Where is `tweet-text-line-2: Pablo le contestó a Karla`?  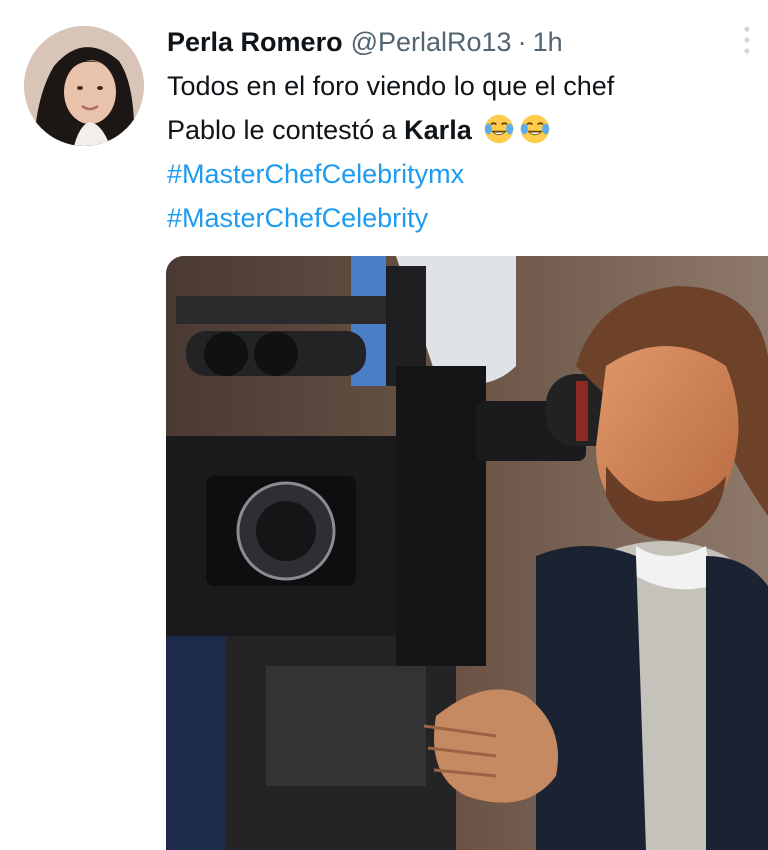 tweet-text-line-2: Pablo le contestó a Karla is located at coordinates (459, 130).